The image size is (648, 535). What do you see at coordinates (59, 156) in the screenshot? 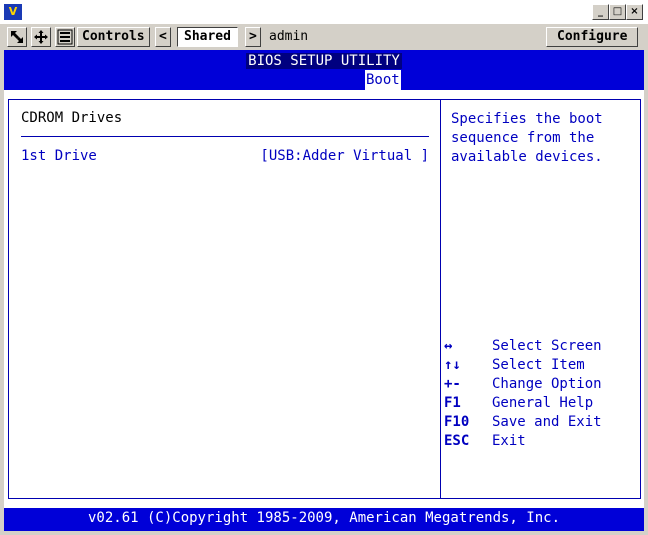
I see `option-label-1st-drive: 1st Drive` at bounding box center [59, 156].